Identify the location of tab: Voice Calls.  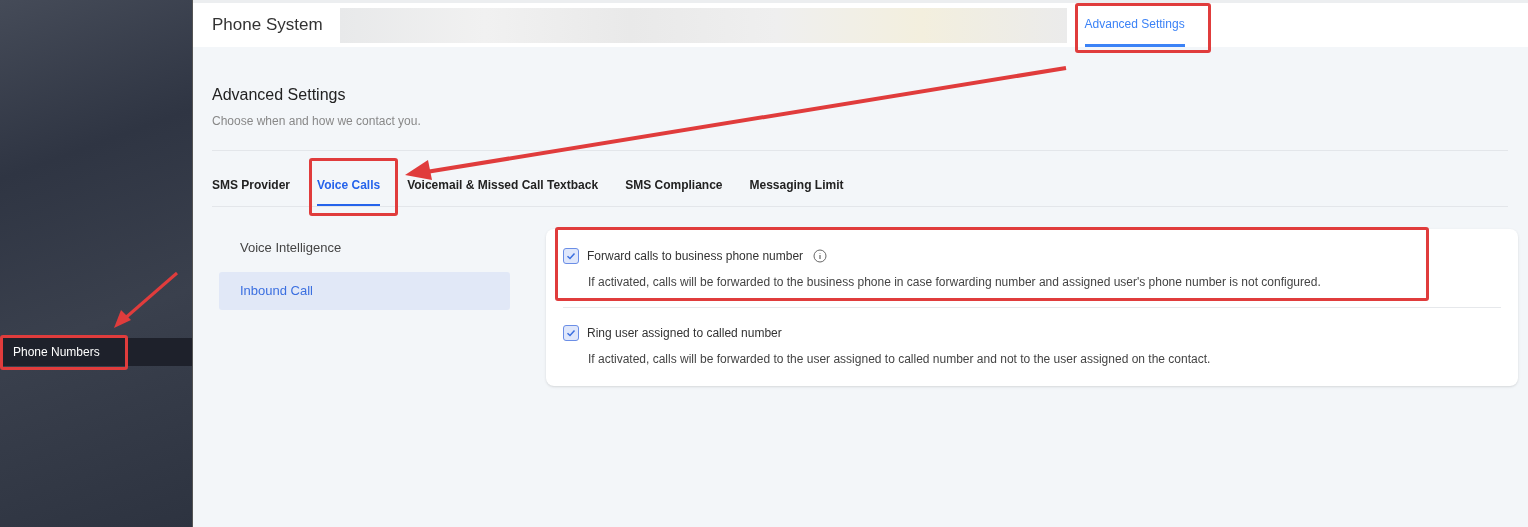
(349, 191).